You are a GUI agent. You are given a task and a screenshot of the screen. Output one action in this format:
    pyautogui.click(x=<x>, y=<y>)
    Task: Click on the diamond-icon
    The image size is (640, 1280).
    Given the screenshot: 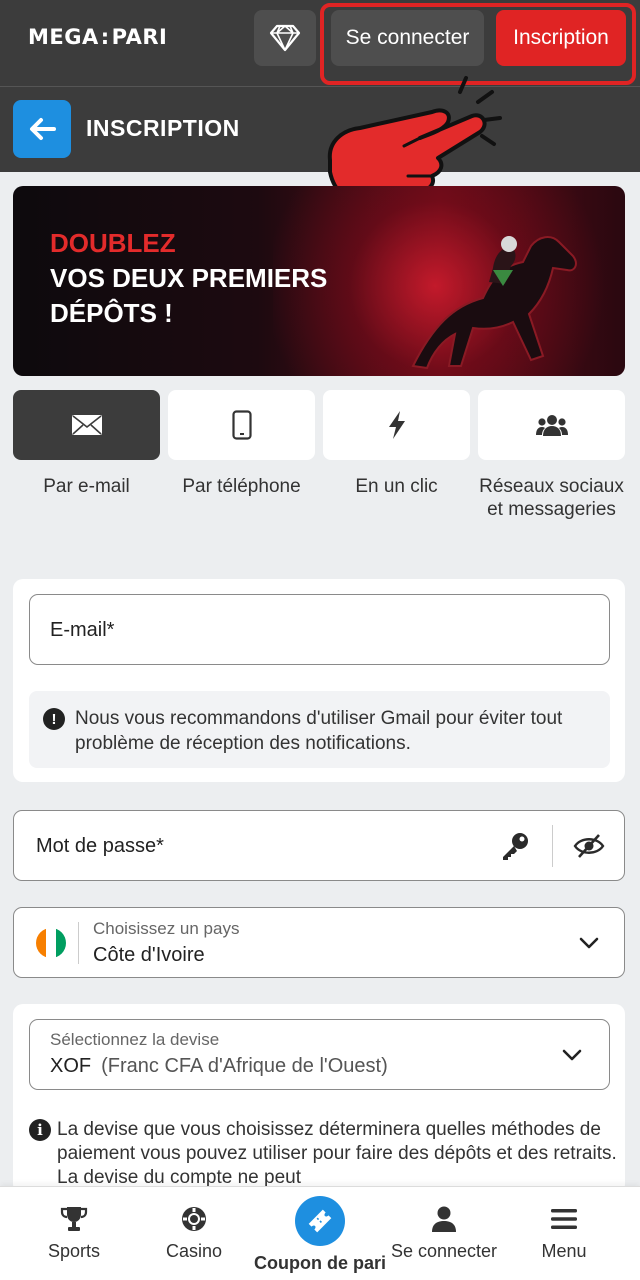 What is the action you would take?
    pyautogui.click(x=285, y=38)
    